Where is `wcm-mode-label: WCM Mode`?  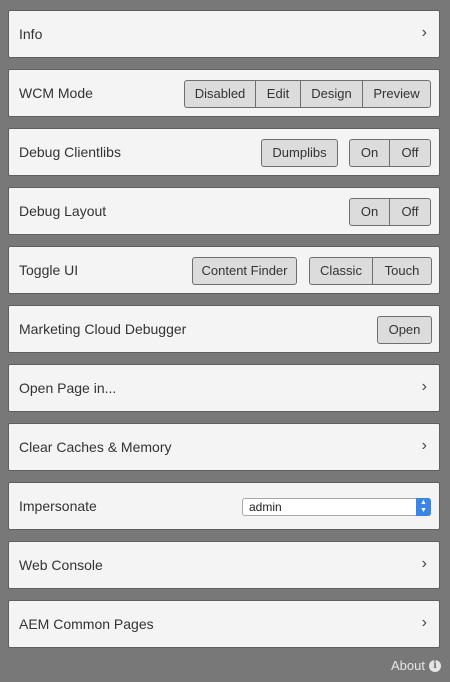 wcm-mode-label: WCM Mode is located at coordinates (56, 93).